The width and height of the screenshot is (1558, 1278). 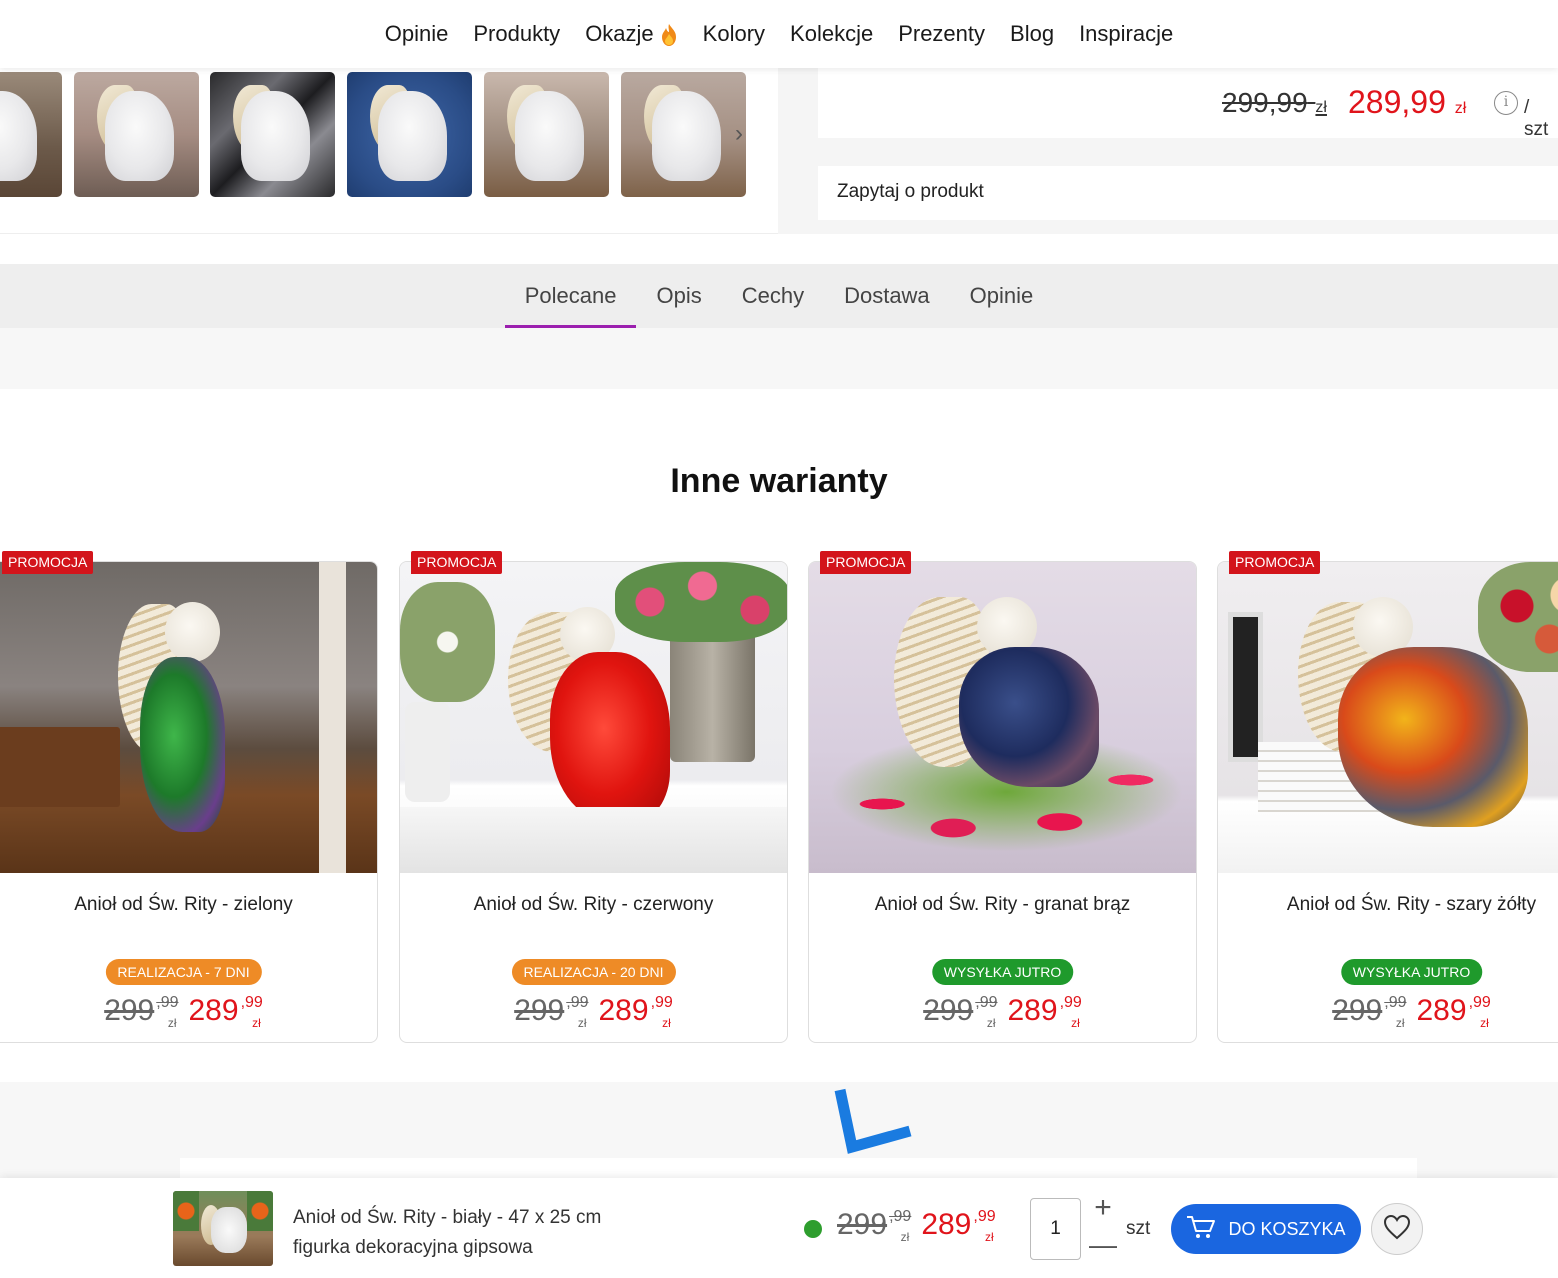 I want to click on nav-item-kolory: Kolory, so click(x=733, y=34).